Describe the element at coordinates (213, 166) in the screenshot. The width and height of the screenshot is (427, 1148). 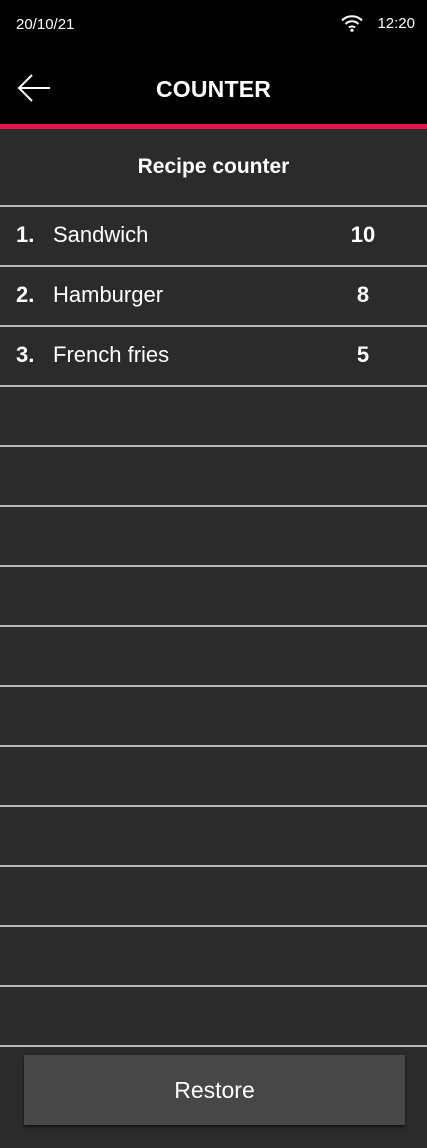
I see `section-title: Recipe counter` at that location.